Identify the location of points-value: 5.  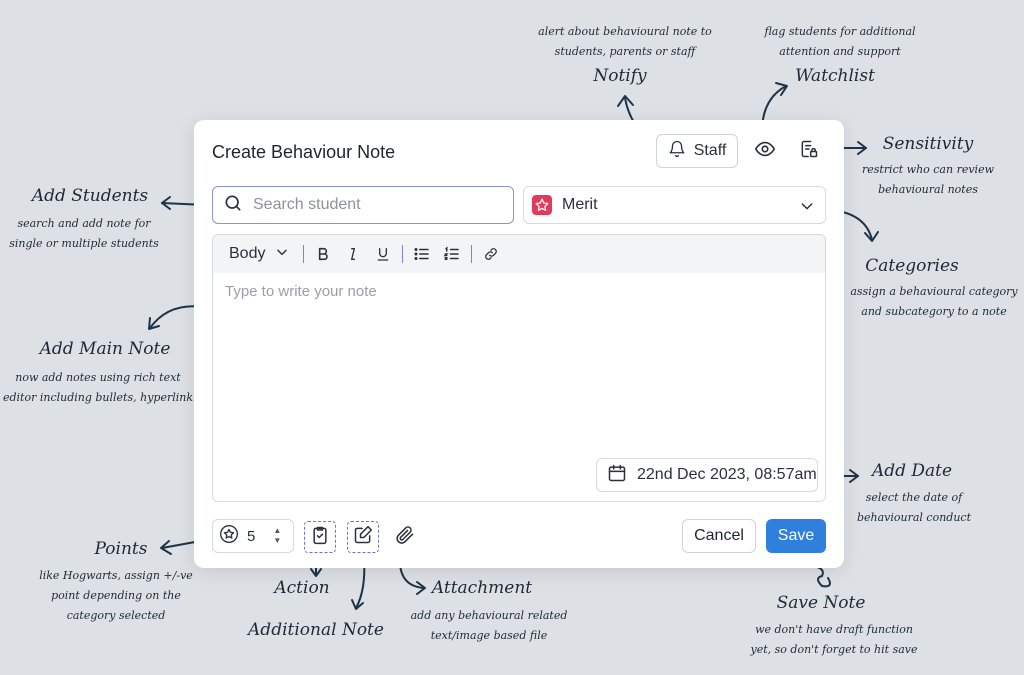
(251, 536).